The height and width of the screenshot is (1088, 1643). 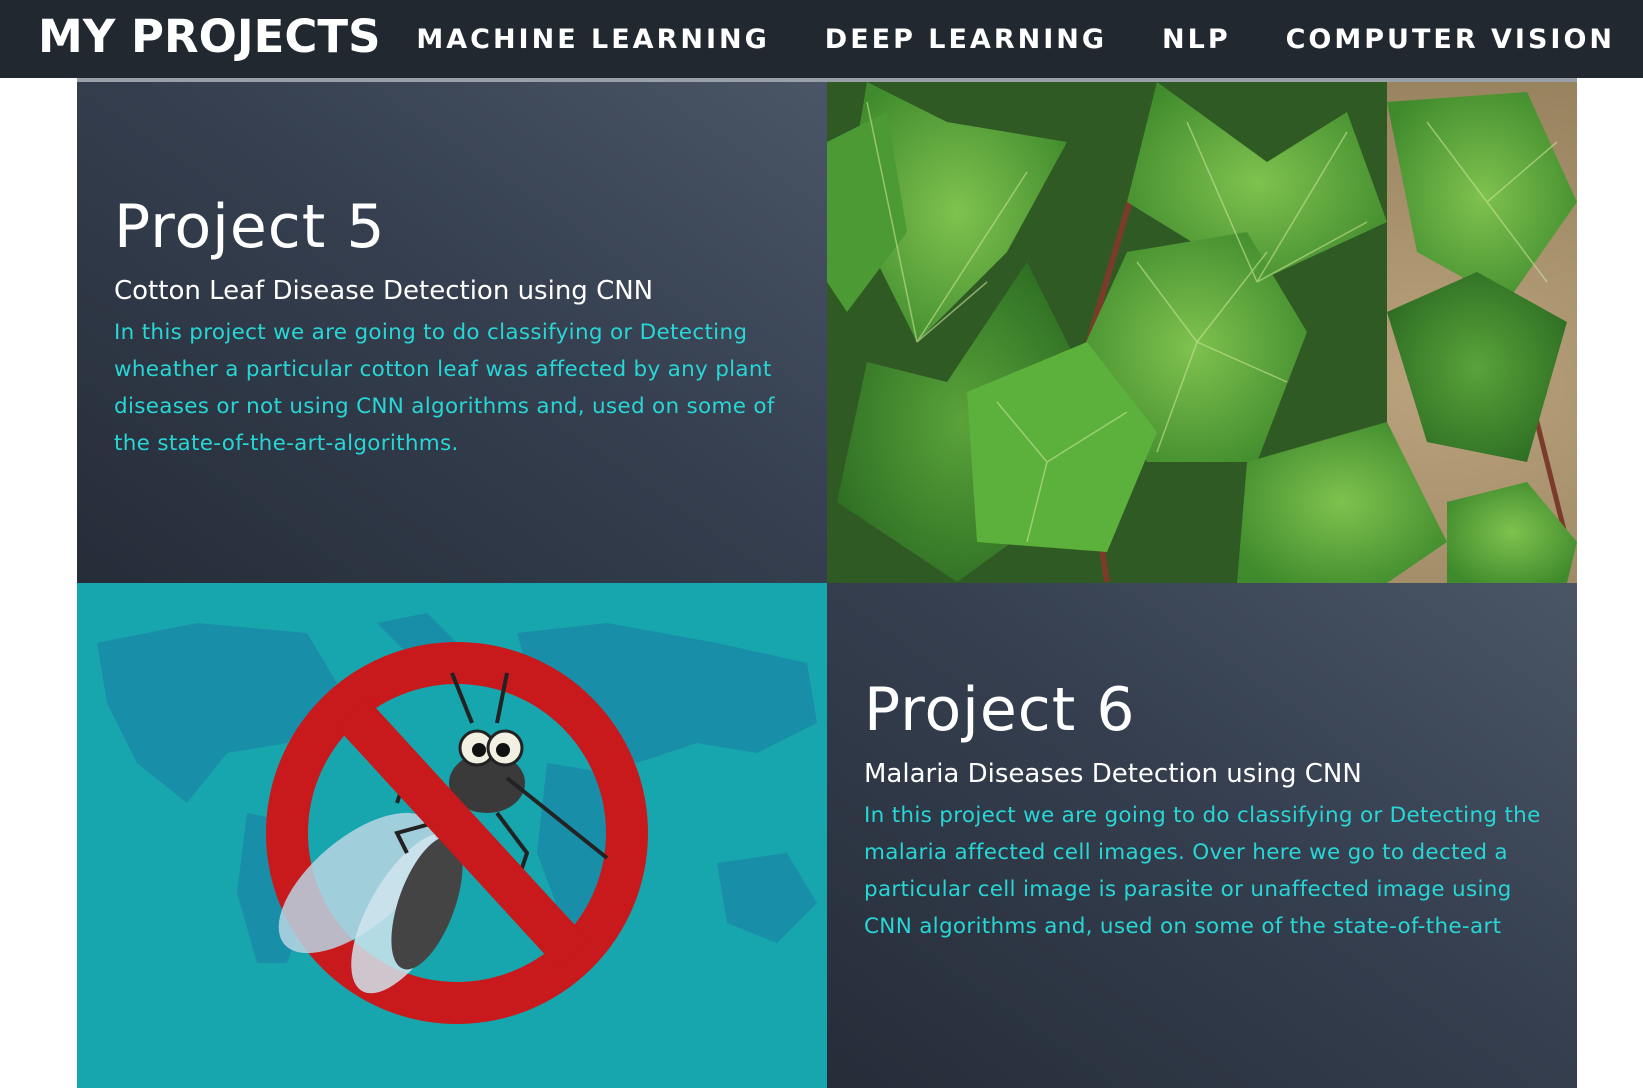 What do you see at coordinates (1000, 710) in the screenshot?
I see `project-6-title: Project 6` at bounding box center [1000, 710].